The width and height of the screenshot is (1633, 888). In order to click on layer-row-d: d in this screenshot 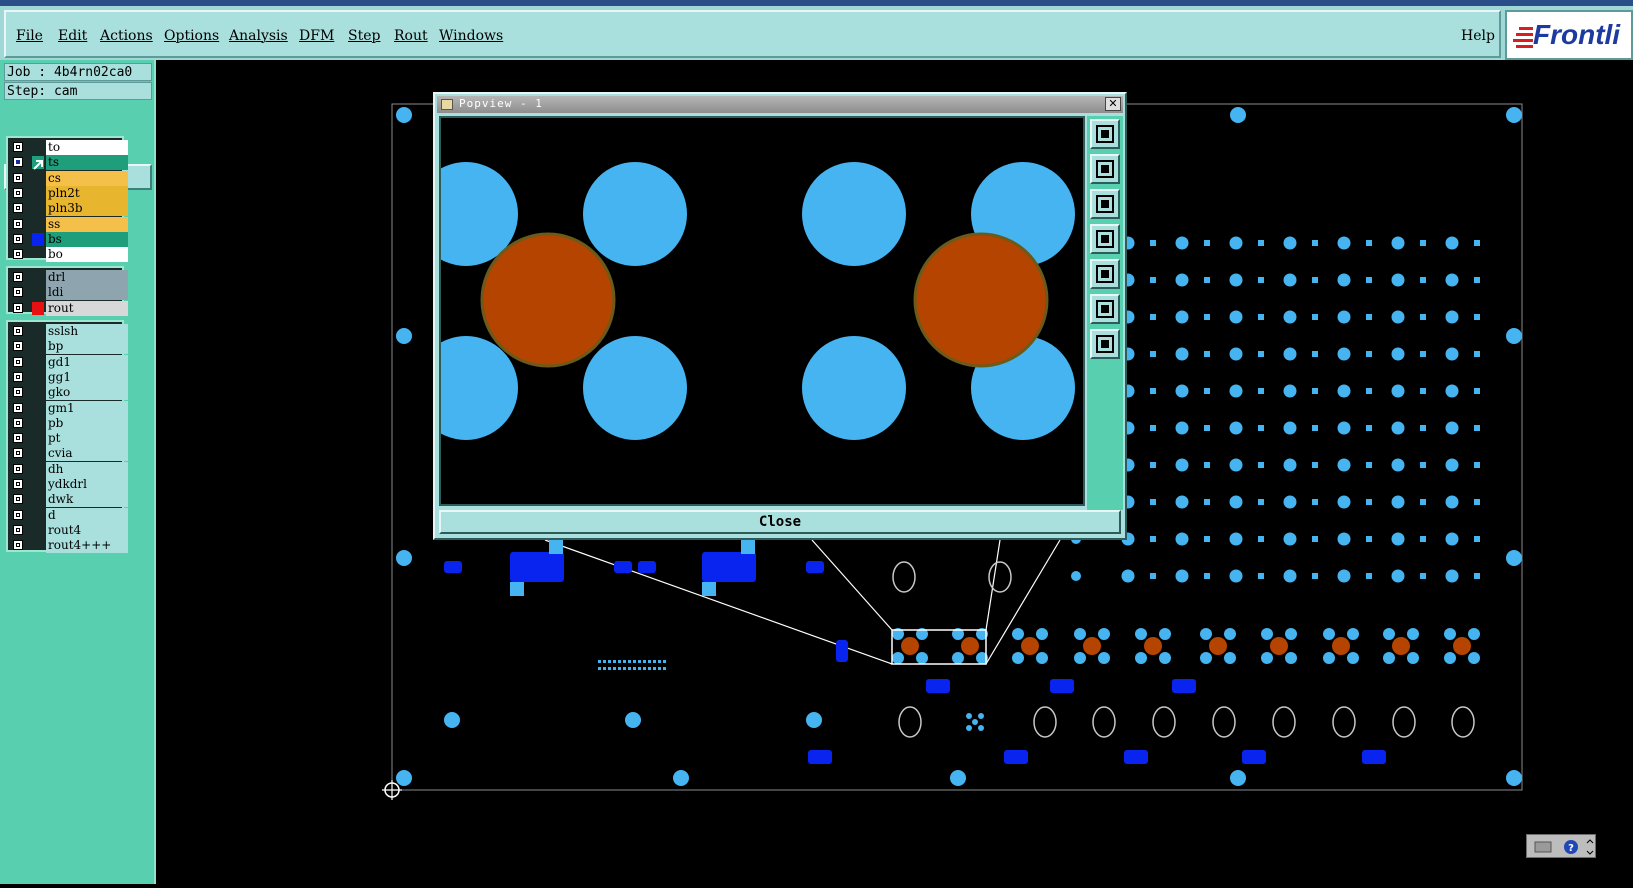, I will do `click(69, 515)`.